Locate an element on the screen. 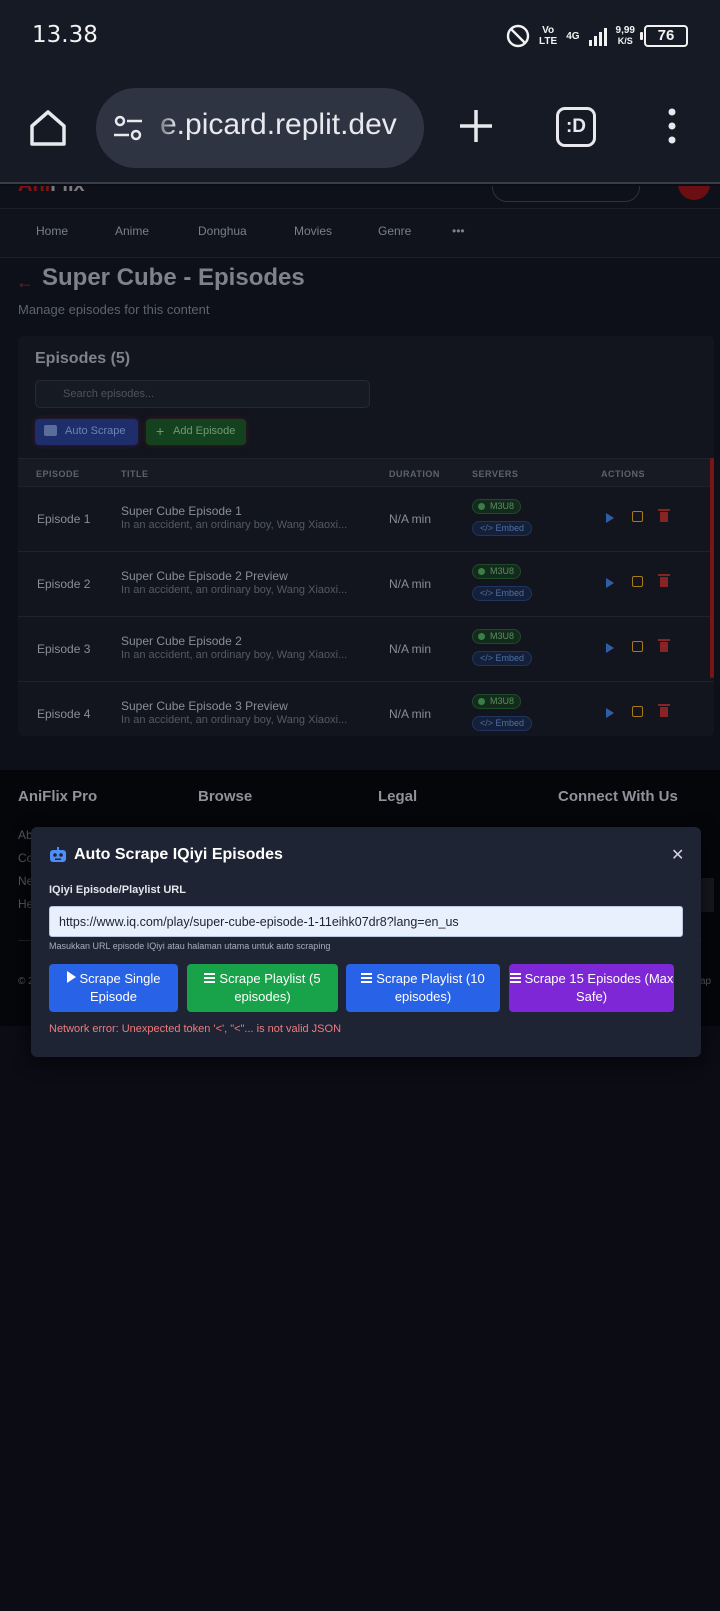 The height and width of the screenshot is (1611, 720). do-not-disturb-icon is located at coordinates (518, 36).